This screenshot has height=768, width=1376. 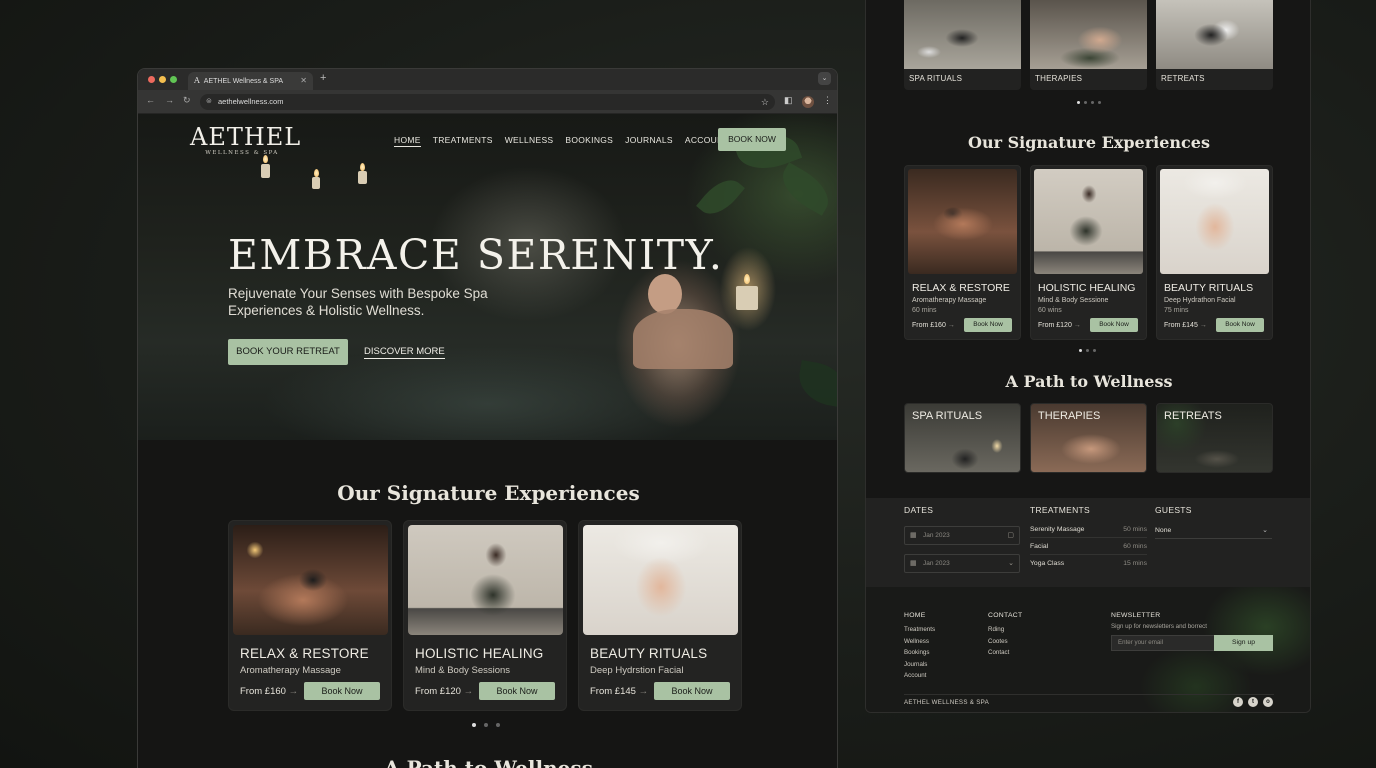 What do you see at coordinates (752, 139) in the screenshot?
I see `nav-book-now-button: BOOK NOW` at bounding box center [752, 139].